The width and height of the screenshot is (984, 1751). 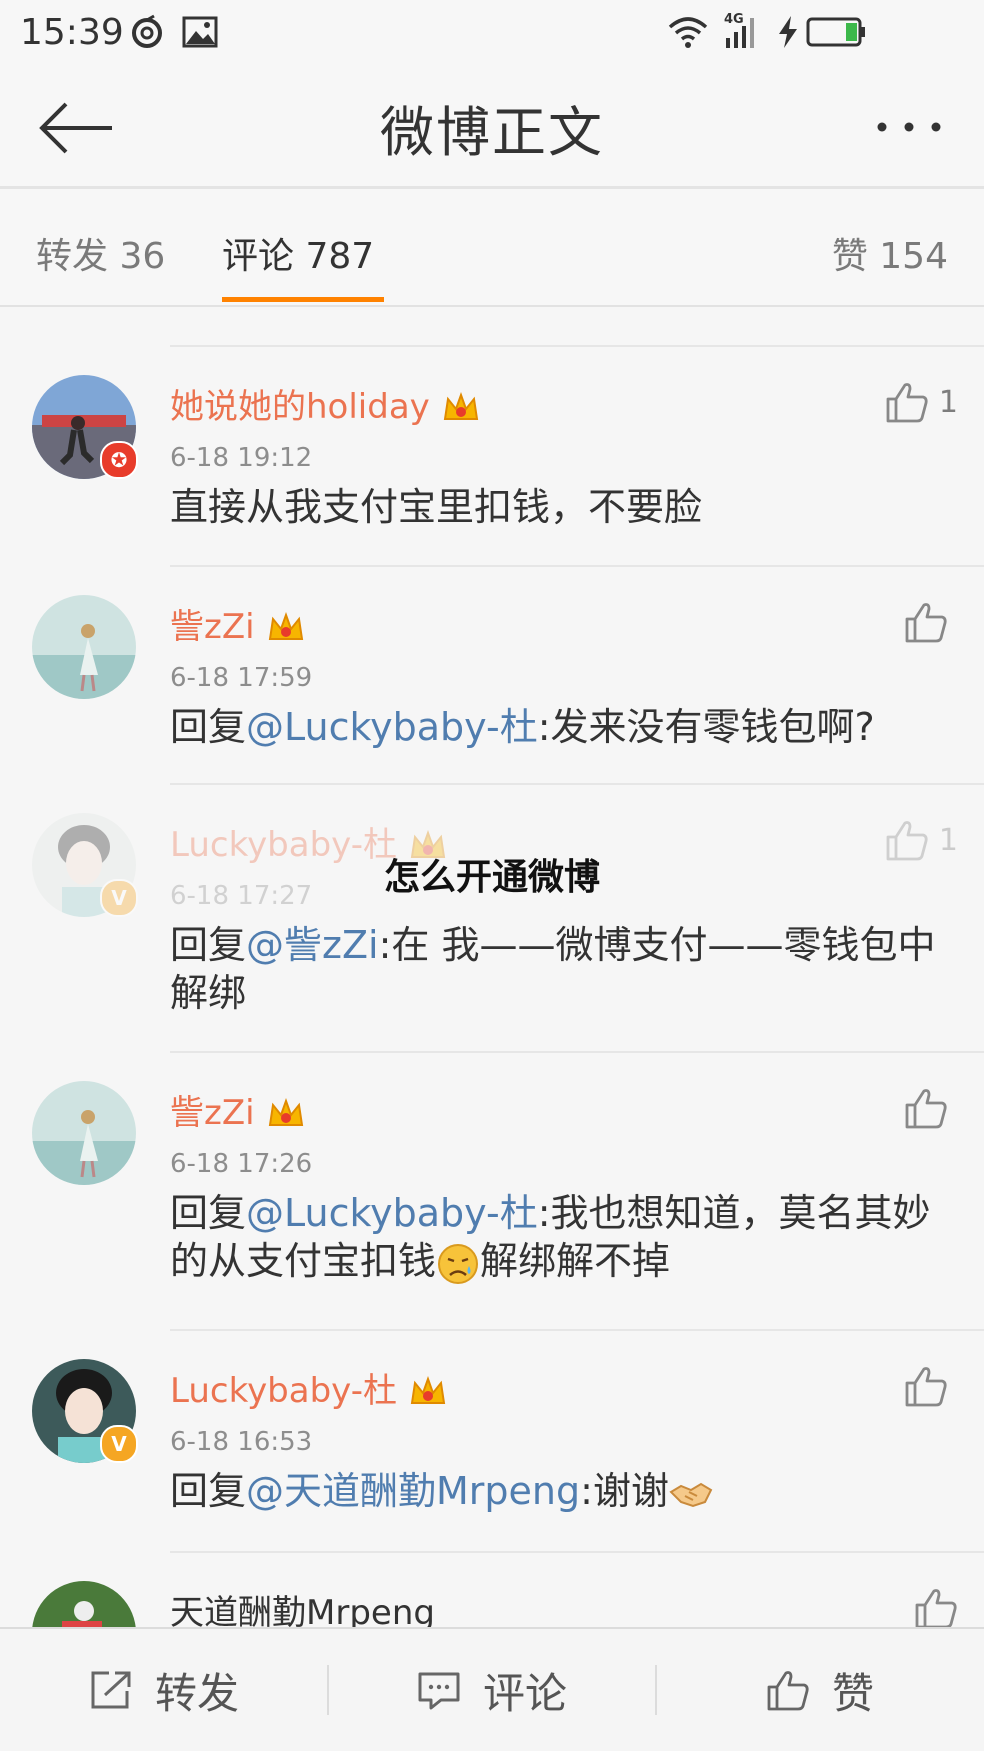 I want to click on like-count: 1, so click(x=948, y=402).